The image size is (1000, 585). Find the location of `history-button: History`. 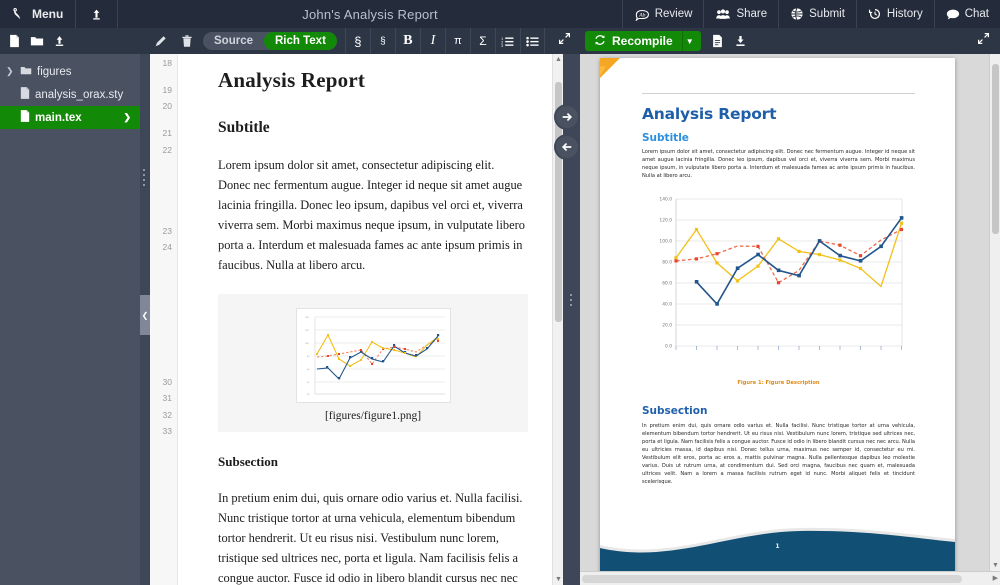

history-button: History is located at coordinates (894, 14).